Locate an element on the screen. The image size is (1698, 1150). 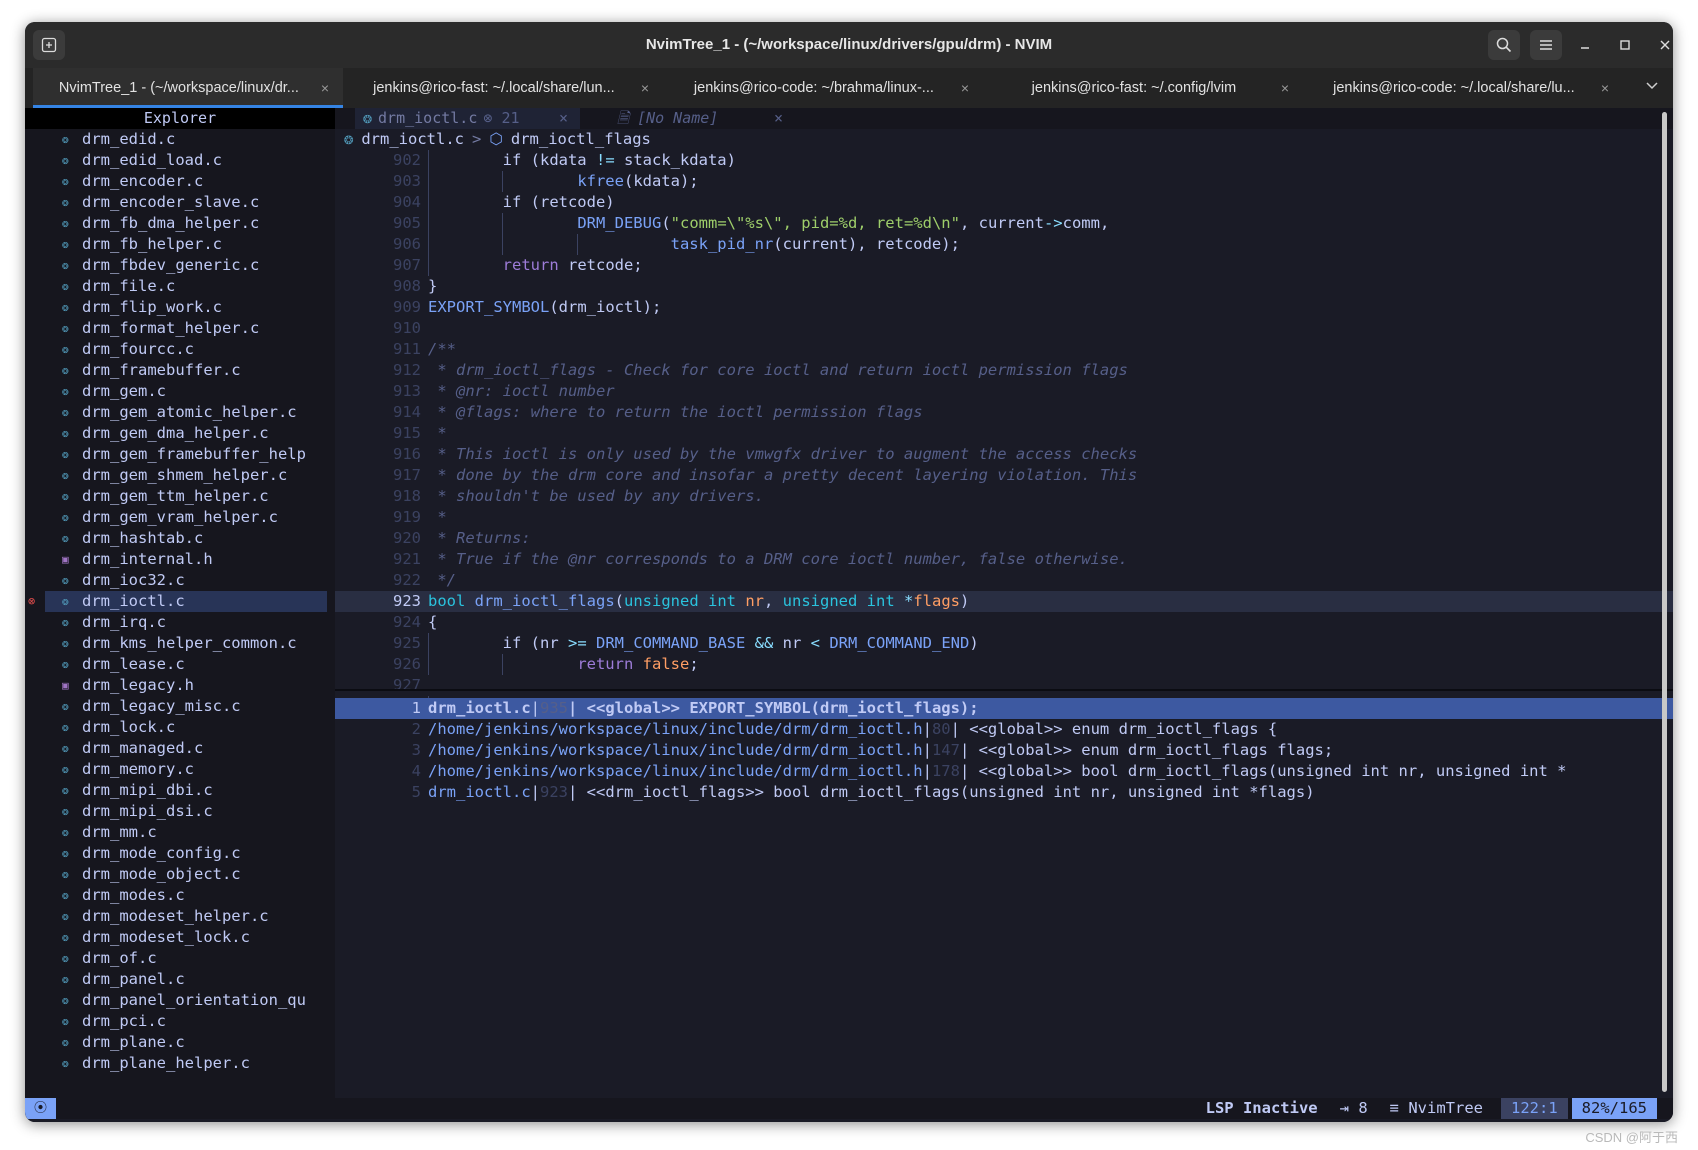
tree-item: ▣ drm_legacy.h is located at coordinates (180, 685).